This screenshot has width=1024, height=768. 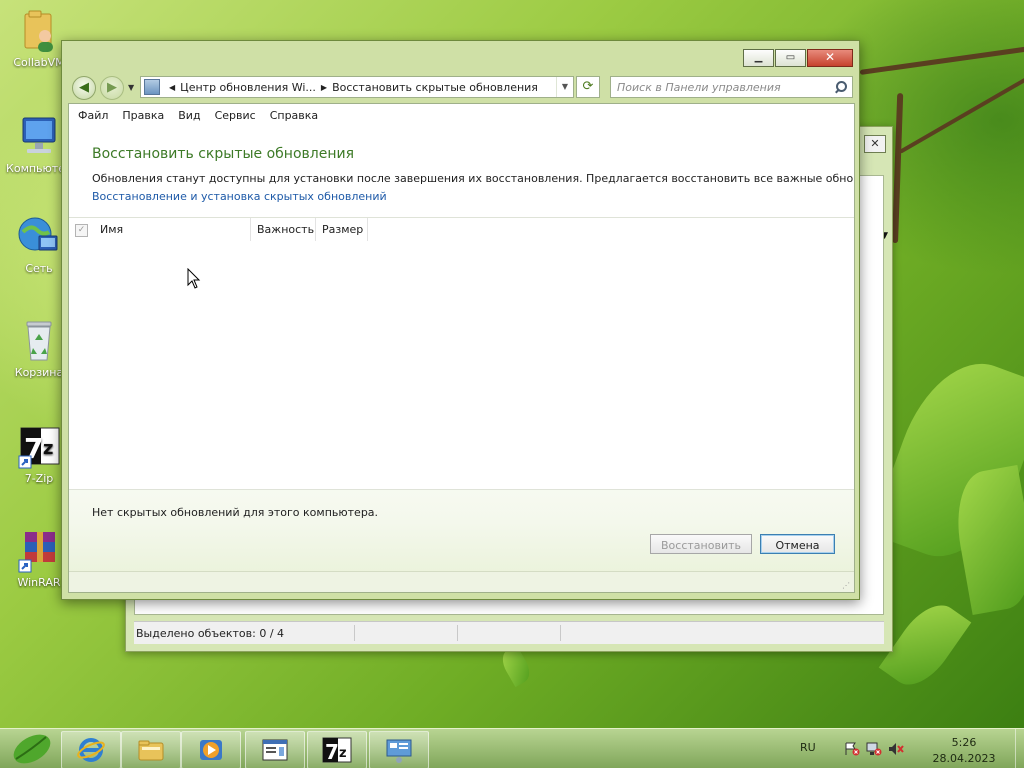 What do you see at coordinates (699, 87) in the screenshot?
I see `search-placeholder: Поиск в Панели управления` at bounding box center [699, 87].